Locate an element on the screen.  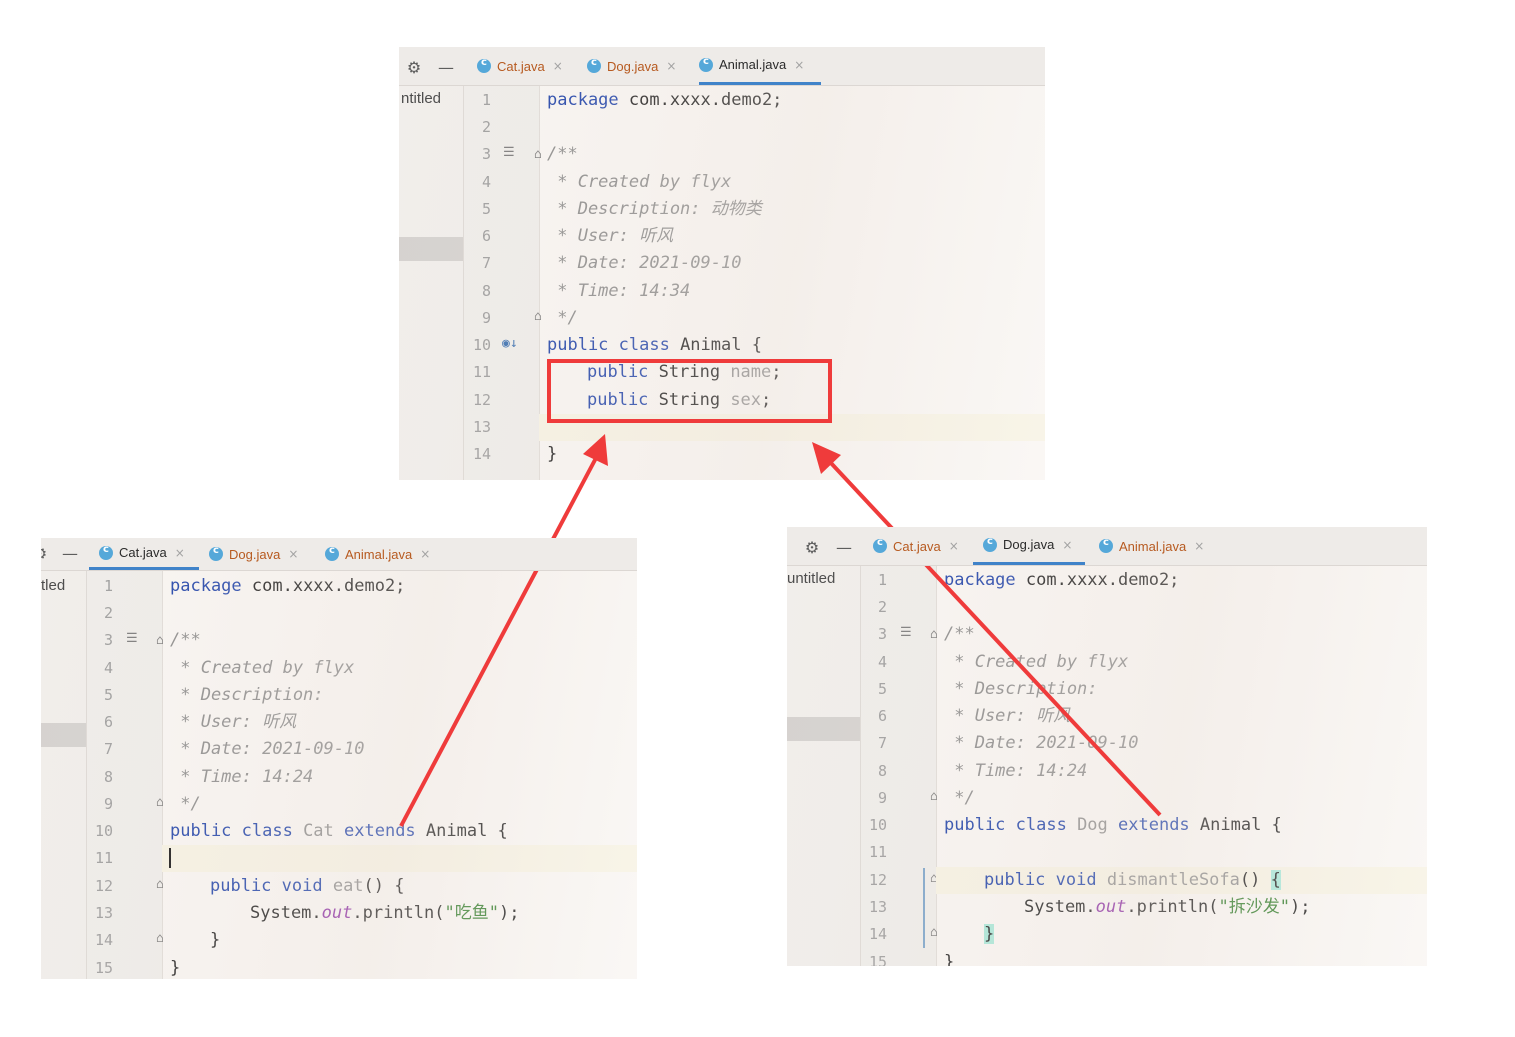
cat-to-animal-arrow is located at coordinates (498, 642).